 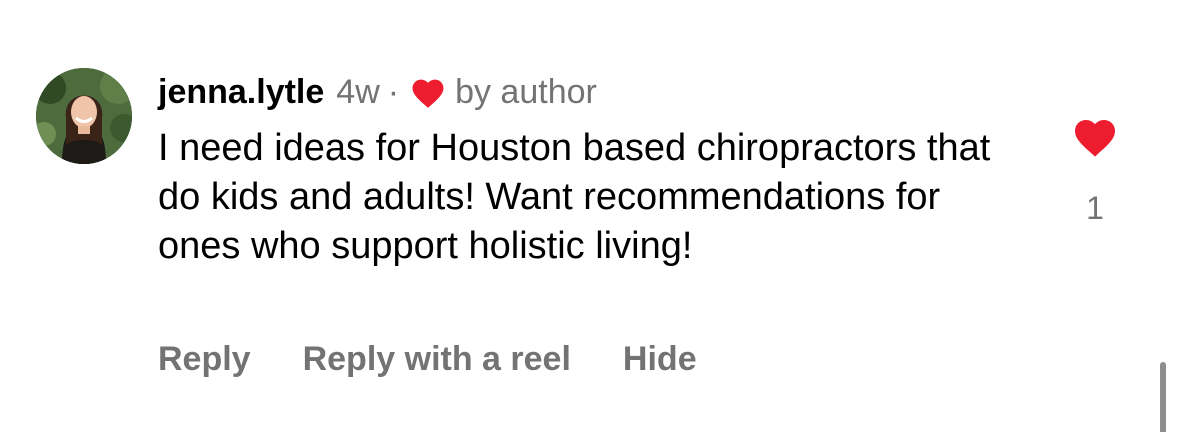 I want to click on scrollbar, so click(x=1163, y=397).